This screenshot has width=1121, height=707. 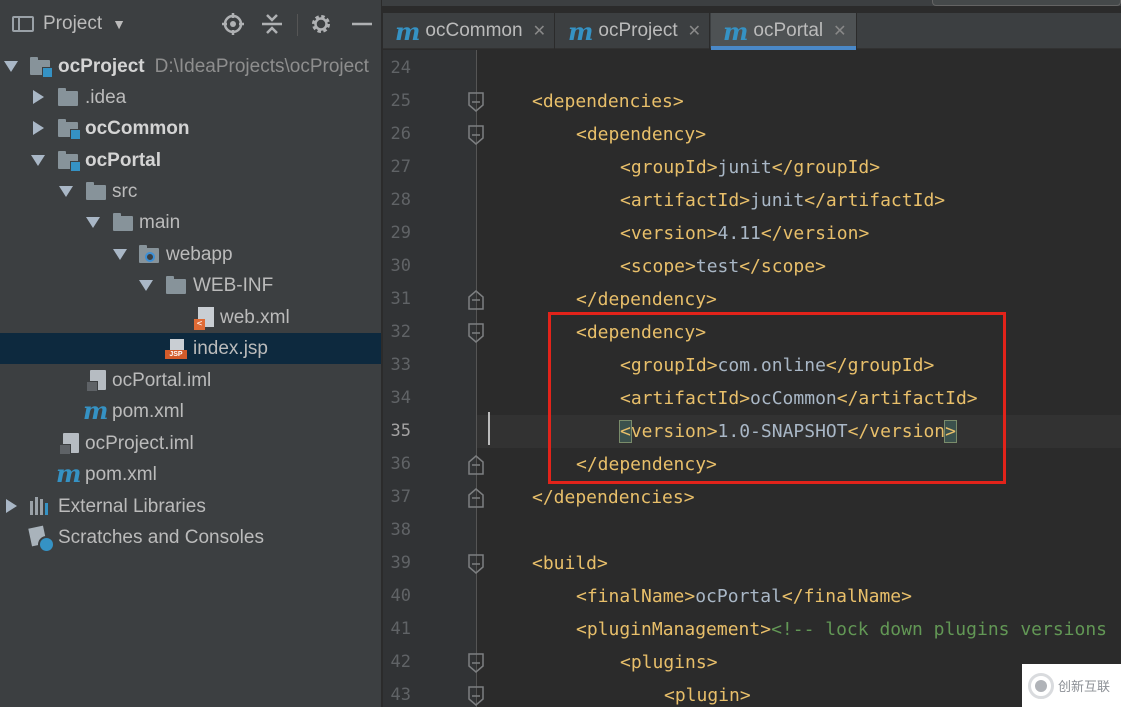 I want to click on tree-item-label: ocPortal.iml, so click(x=162, y=380).